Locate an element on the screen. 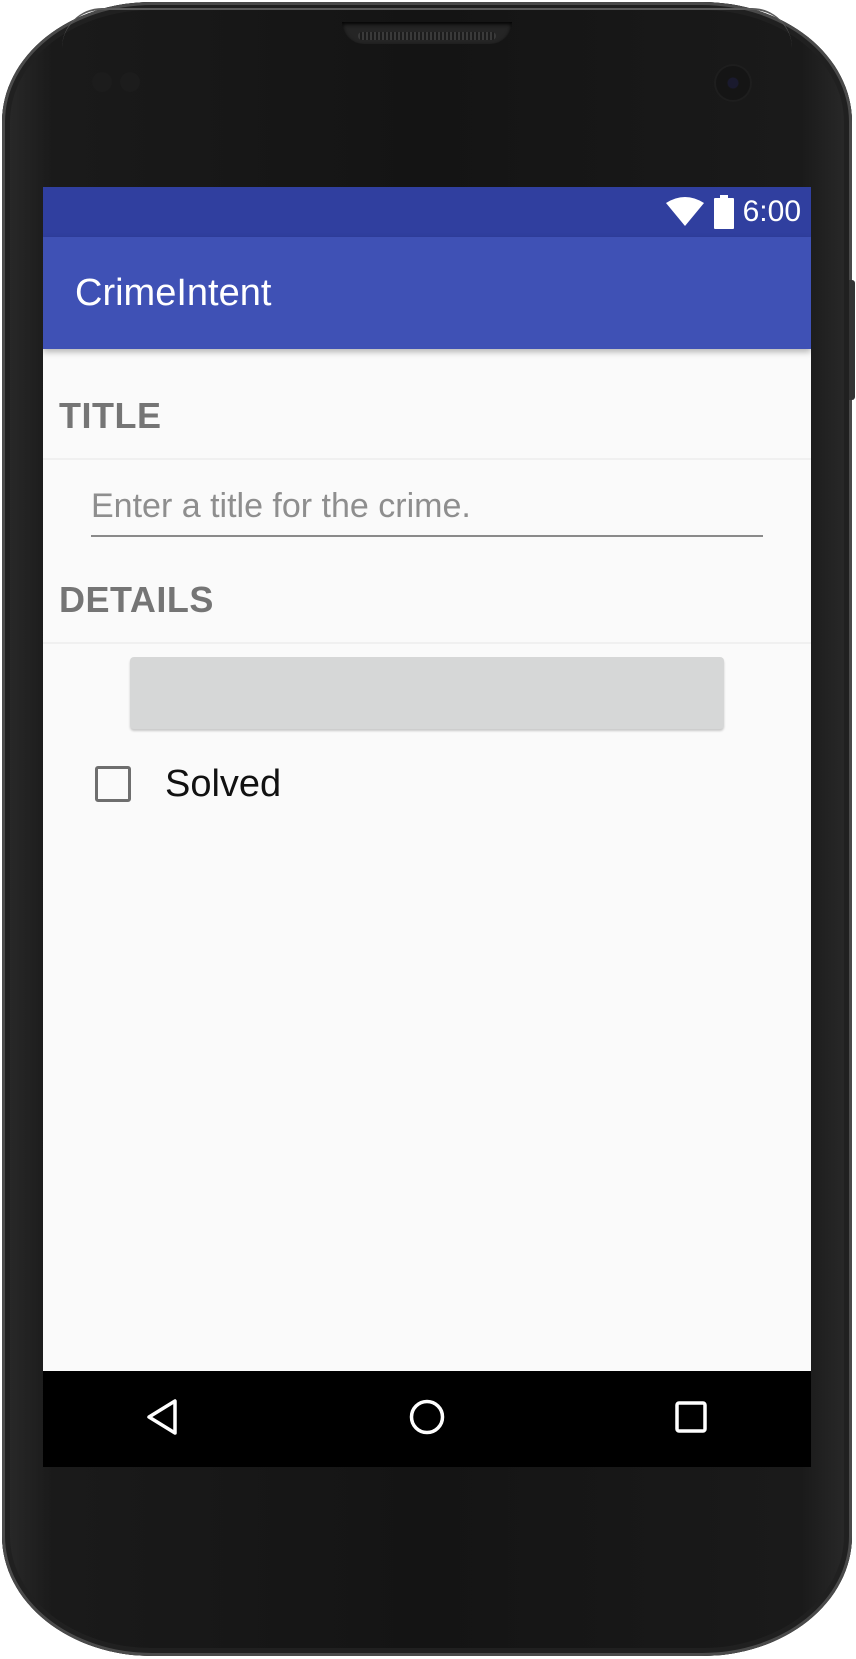  battery-icon is located at coordinates (724, 212).